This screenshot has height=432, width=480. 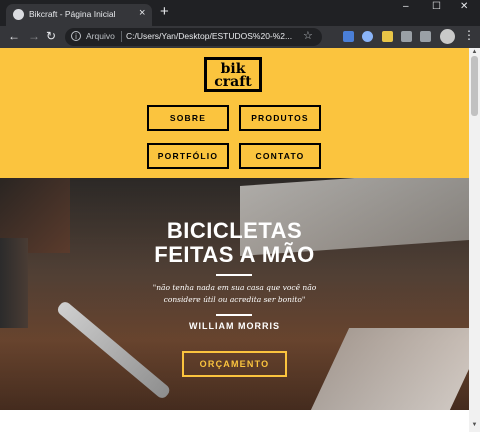 What do you see at coordinates (436, 6) in the screenshot?
I see `maximize-button: ☐` at bounding box center [436, 6].